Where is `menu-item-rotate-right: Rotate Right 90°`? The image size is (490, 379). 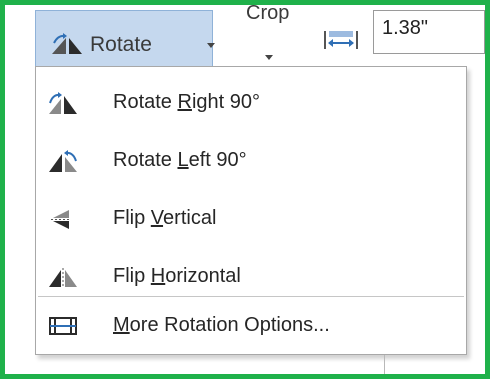 menu-item-rotate-right: Rotate Right 90° is located at coordinates (251, 103).